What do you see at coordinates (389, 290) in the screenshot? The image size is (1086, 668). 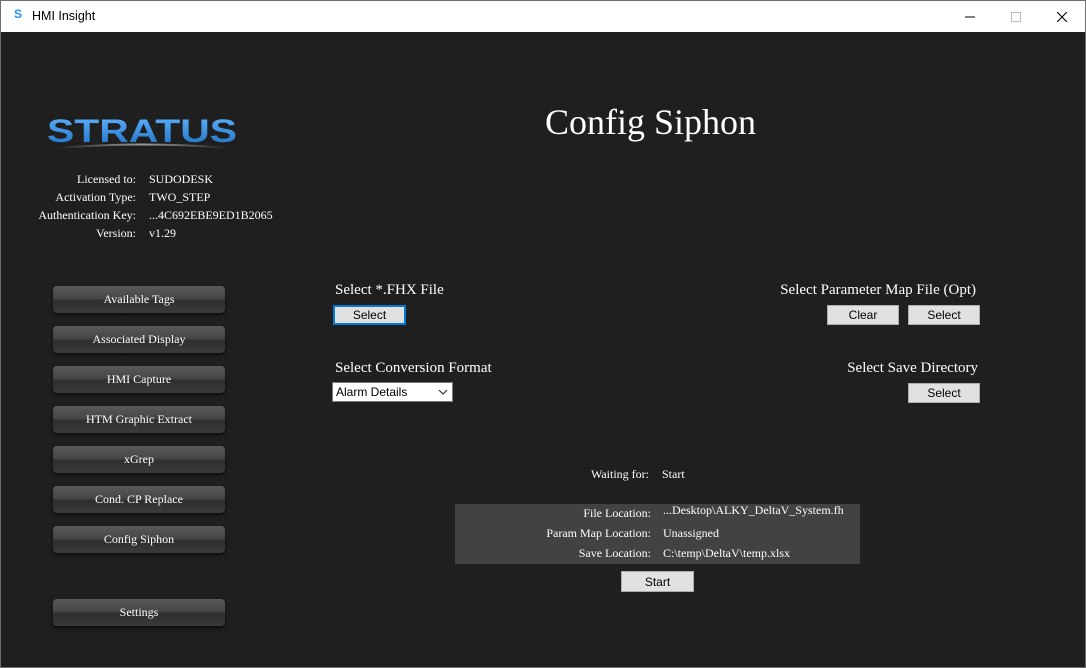 I see `fhx-file-label: Select *.FHX File` at bounding box center [389, 290].